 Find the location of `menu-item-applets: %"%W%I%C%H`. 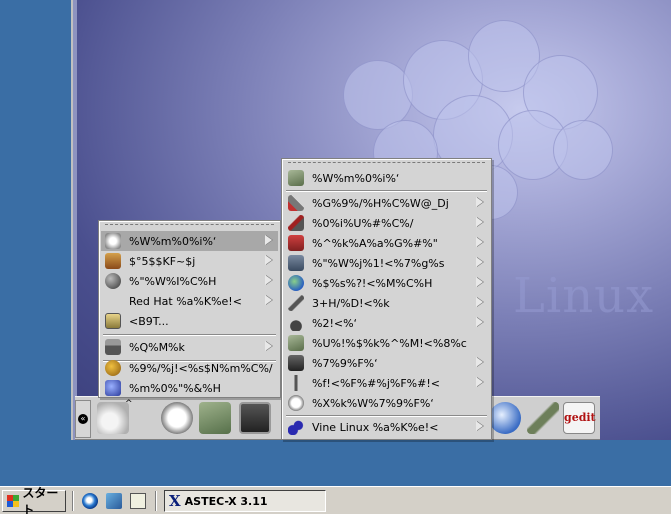

menu-item-applets: %"%W%I%C%H is located at coordinates (189, 281).